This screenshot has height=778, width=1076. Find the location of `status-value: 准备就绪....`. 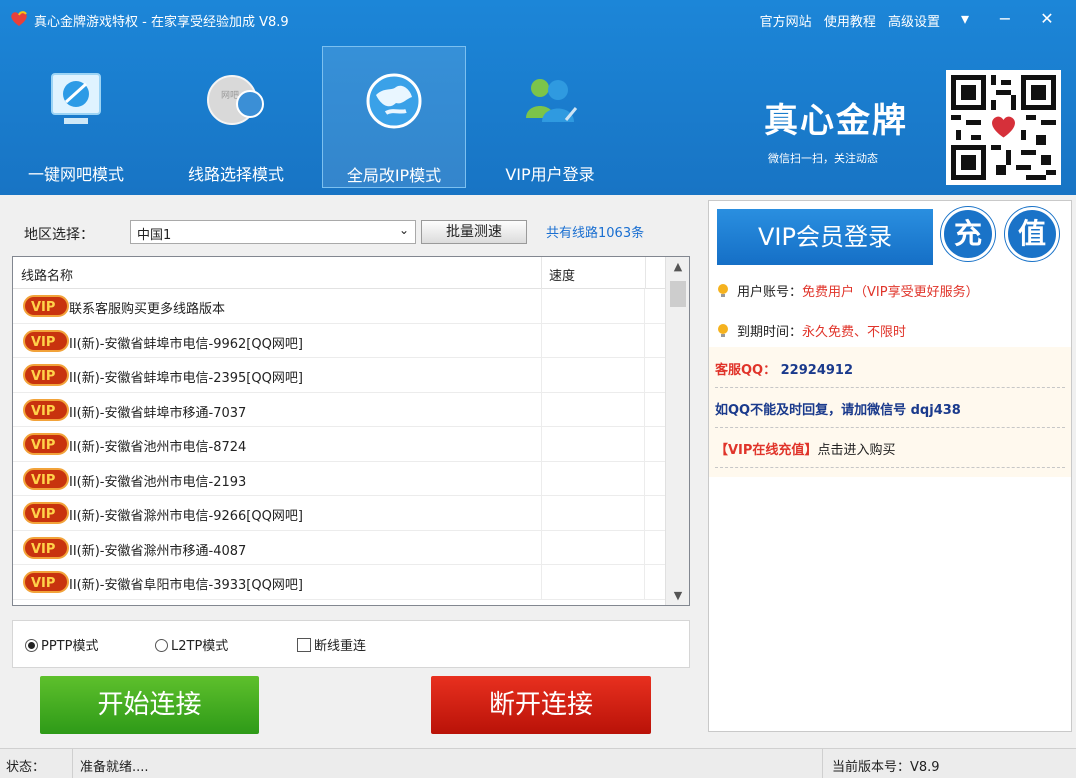

status-value: 准备就绪.... is located at coordinates (114, 767).